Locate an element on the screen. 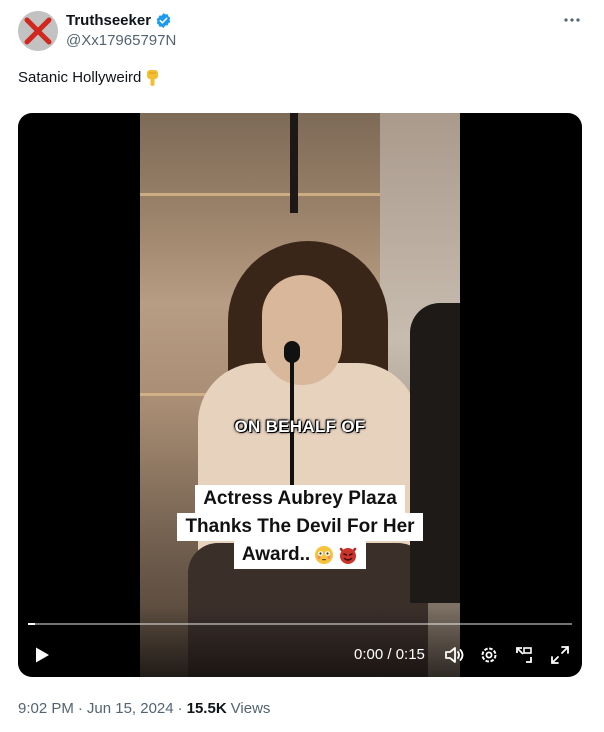 The height and width of the screenshot is (732, 604). verified-badge-icon is located at coordinates (163, 20).